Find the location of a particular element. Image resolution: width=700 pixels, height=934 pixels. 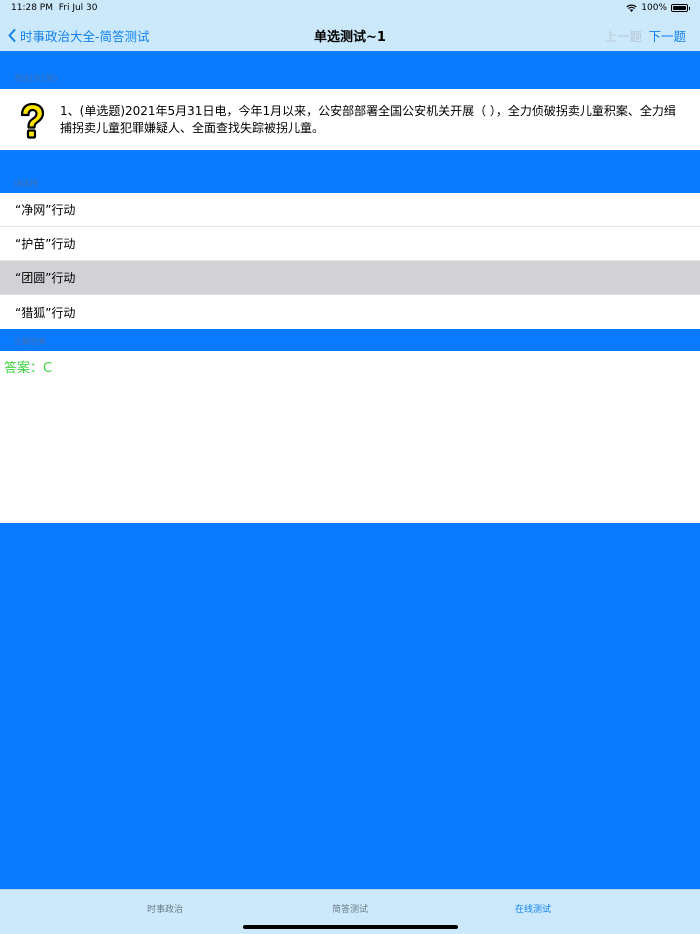

previous-question-button: 上一题 is located at coordinates (623, 35).